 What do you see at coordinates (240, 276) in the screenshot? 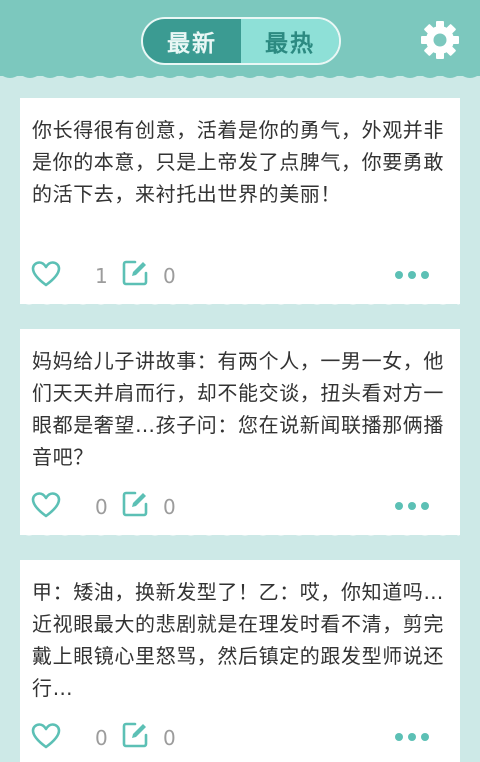
I see `post-actions: 1 0` at bounding box center [240, 276].